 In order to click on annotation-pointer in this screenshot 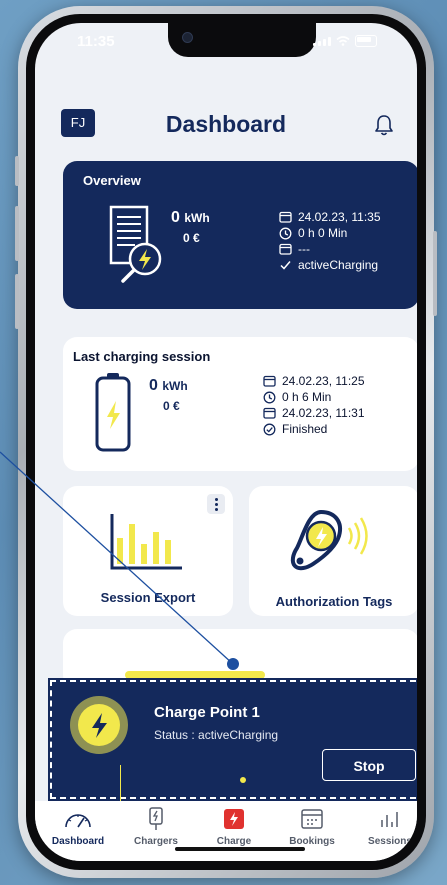, I will do `click(119, 560)`.